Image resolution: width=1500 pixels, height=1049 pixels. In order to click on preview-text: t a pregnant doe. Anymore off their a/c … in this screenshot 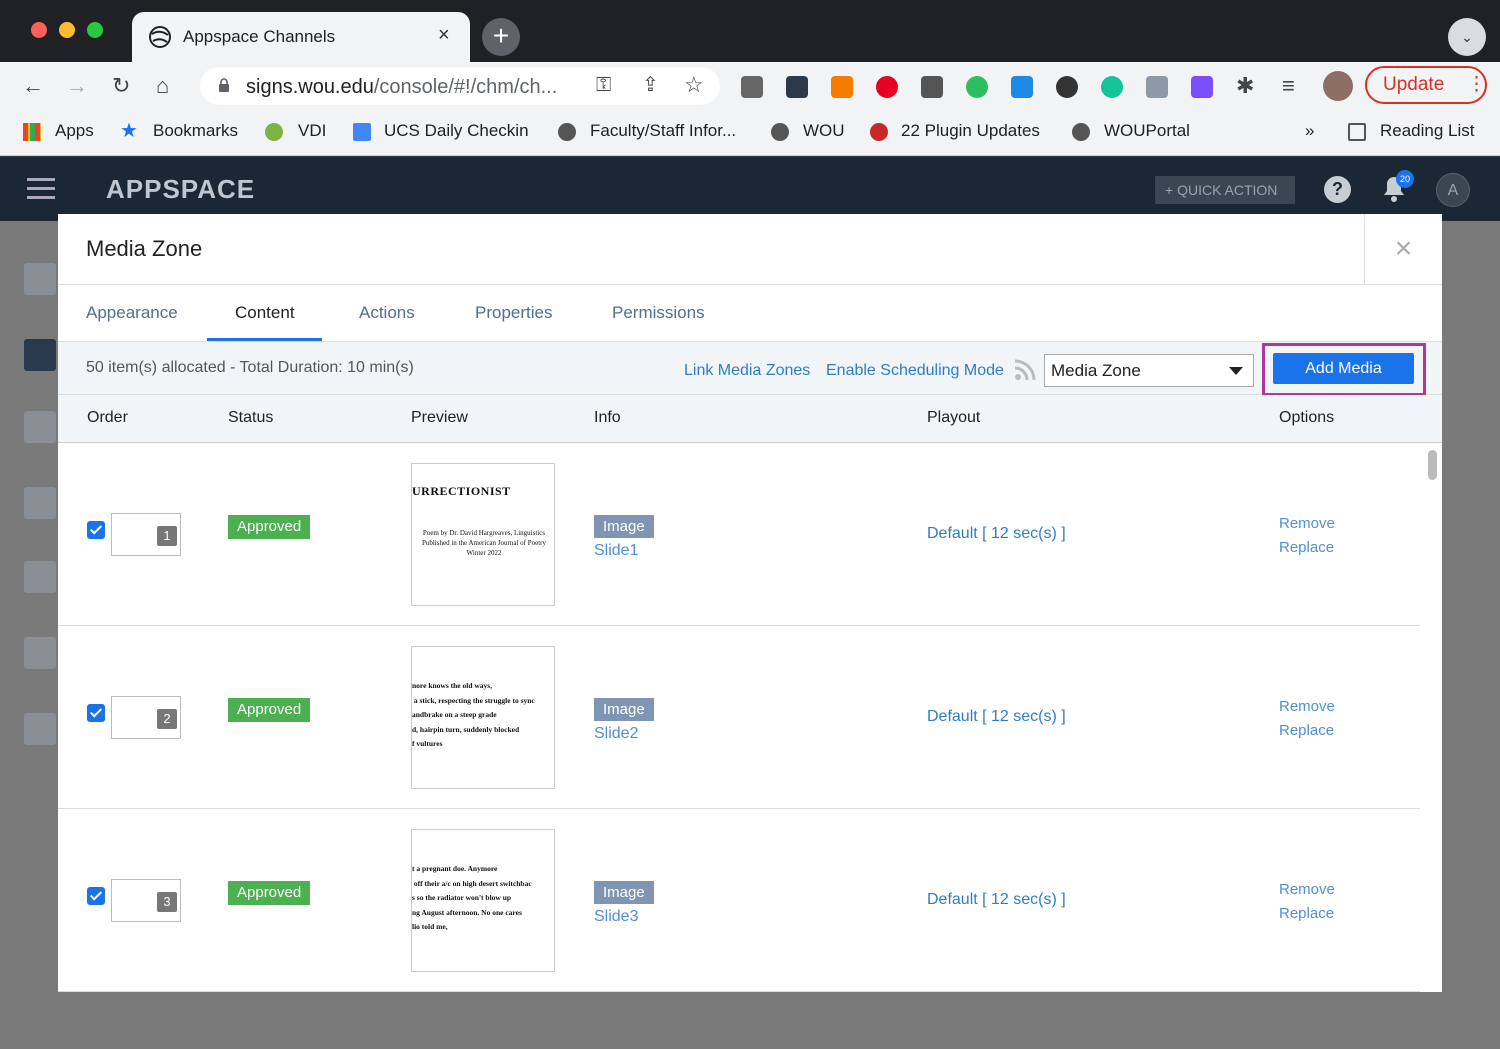, I will do `click(472, 897)`.